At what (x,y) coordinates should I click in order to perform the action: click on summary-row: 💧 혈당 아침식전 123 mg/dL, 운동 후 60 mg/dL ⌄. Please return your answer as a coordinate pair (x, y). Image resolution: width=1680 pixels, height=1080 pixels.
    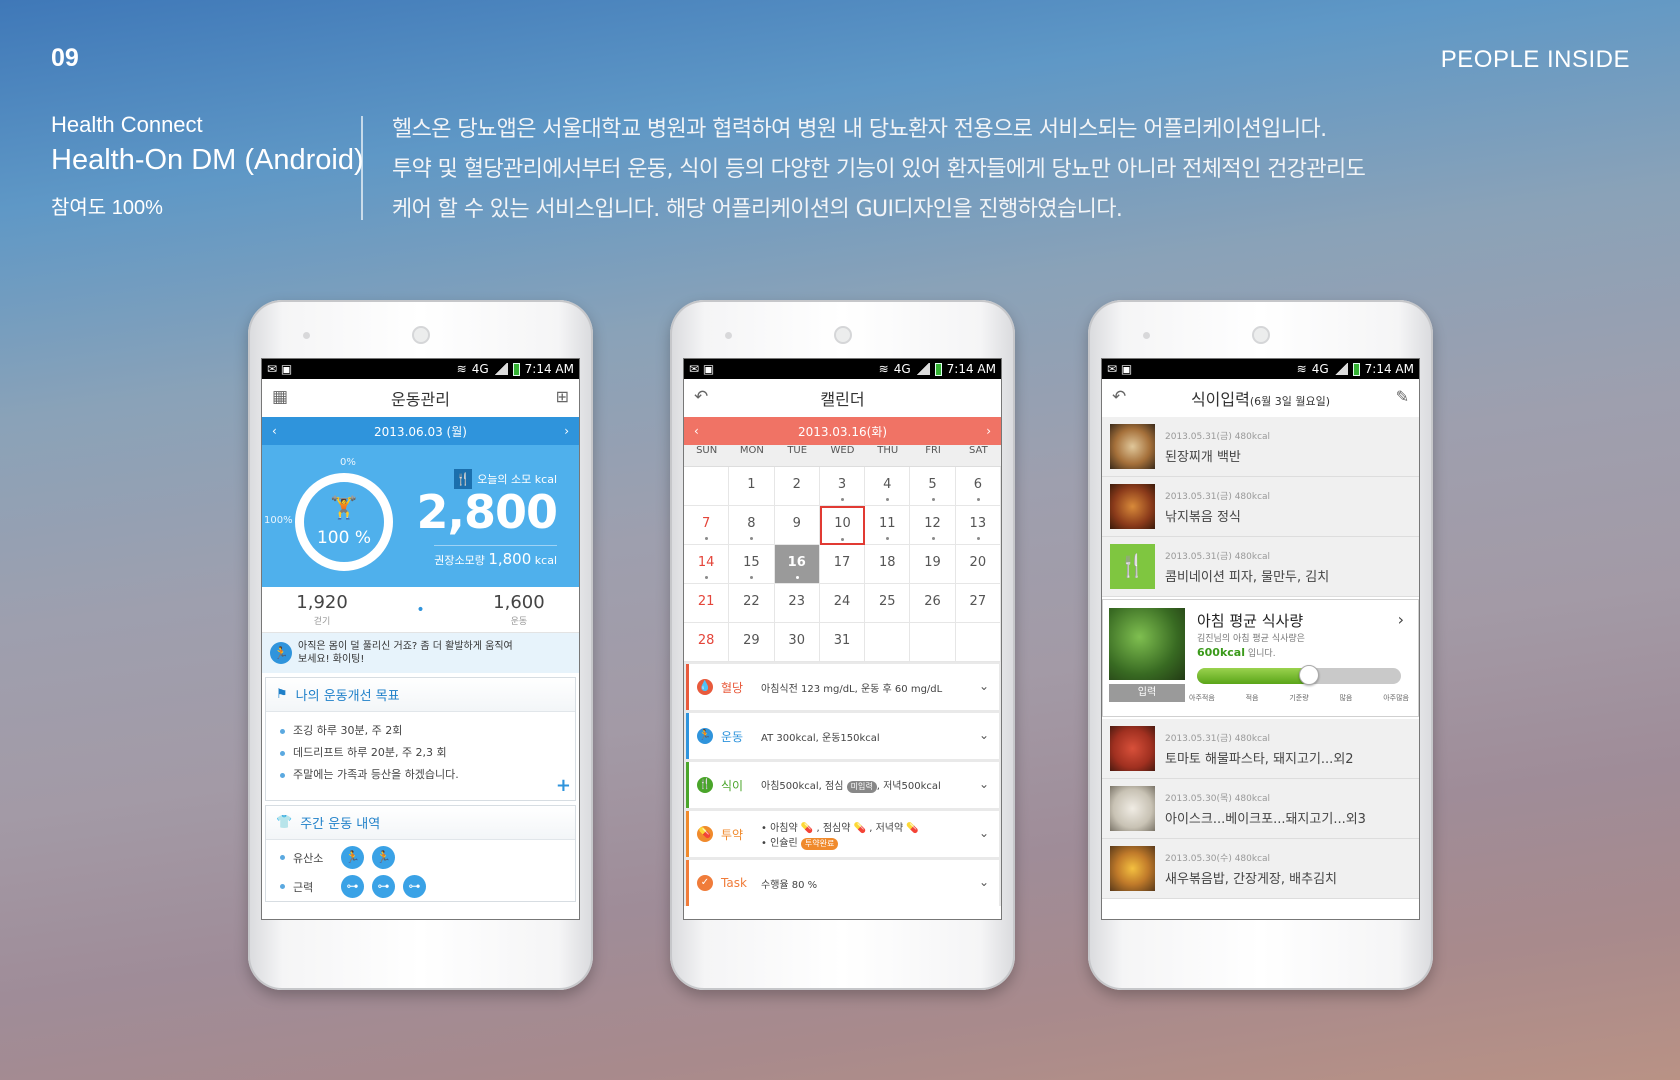
    Looking at the image, I should click on (842, 687).